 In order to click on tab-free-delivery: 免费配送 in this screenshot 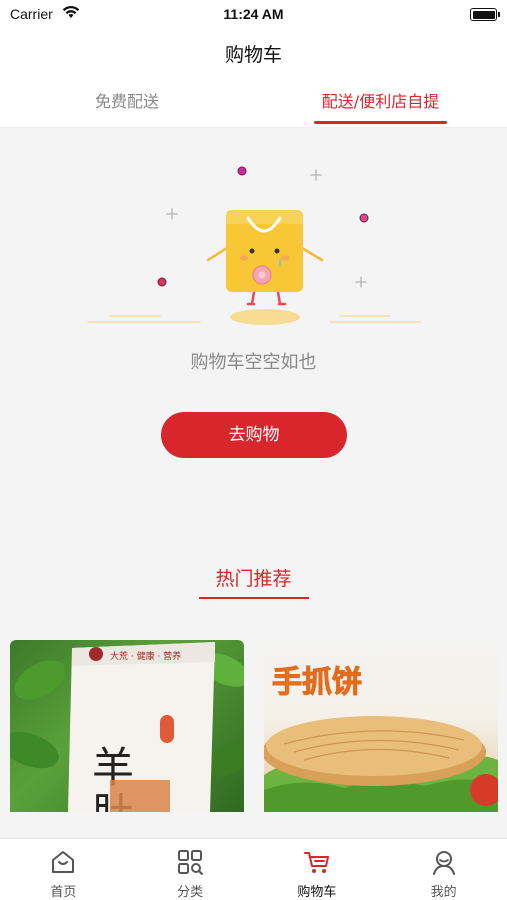, I will do `click(127, 100)`.